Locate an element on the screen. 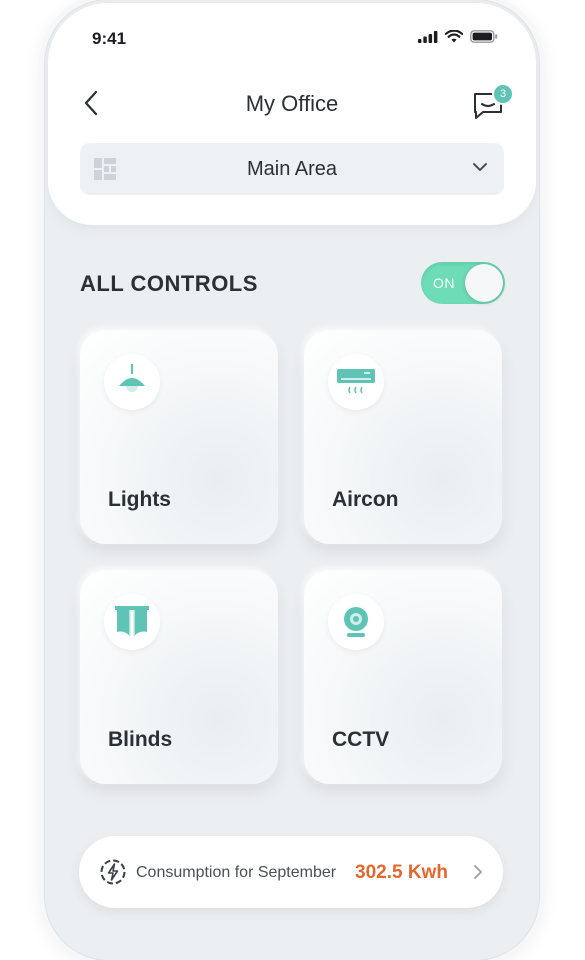 The width and height of the screenshot is (585, 960). air-conditioner-icon is located at coordinates (356, 381).